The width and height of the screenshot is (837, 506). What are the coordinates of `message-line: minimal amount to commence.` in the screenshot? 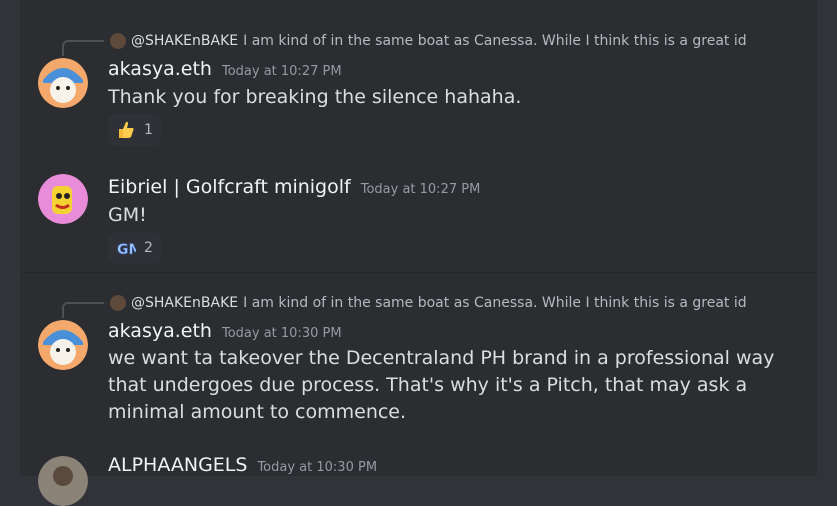 It's located at (257, 412).